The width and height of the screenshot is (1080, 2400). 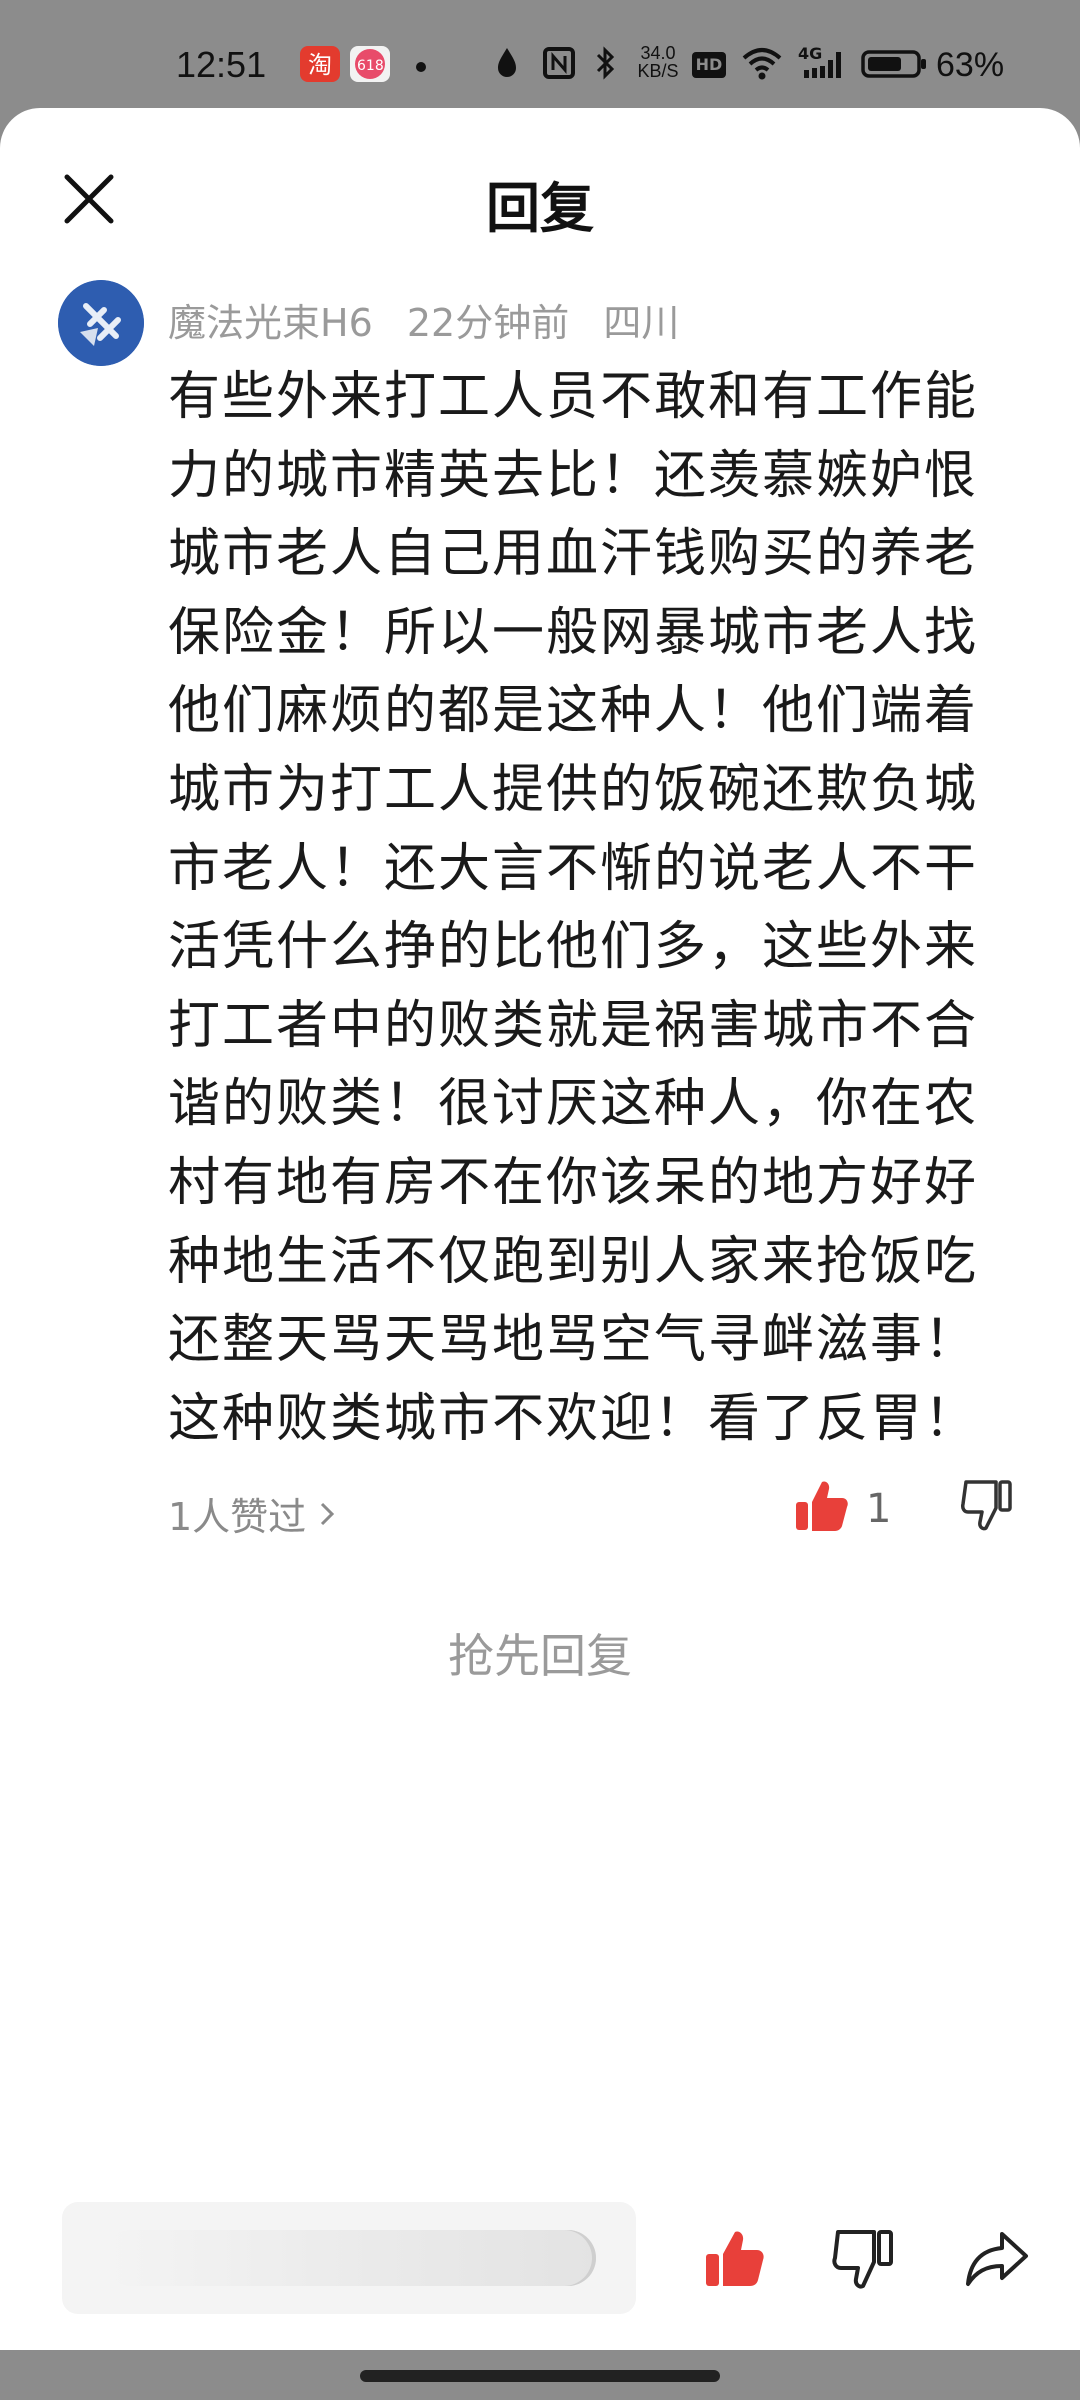 What do you see at coordinates (573, 554) in the screenshot?
I see `comment-line: 城市老人自己用血汗钱购买的养老` at bounding box center [573, 554].